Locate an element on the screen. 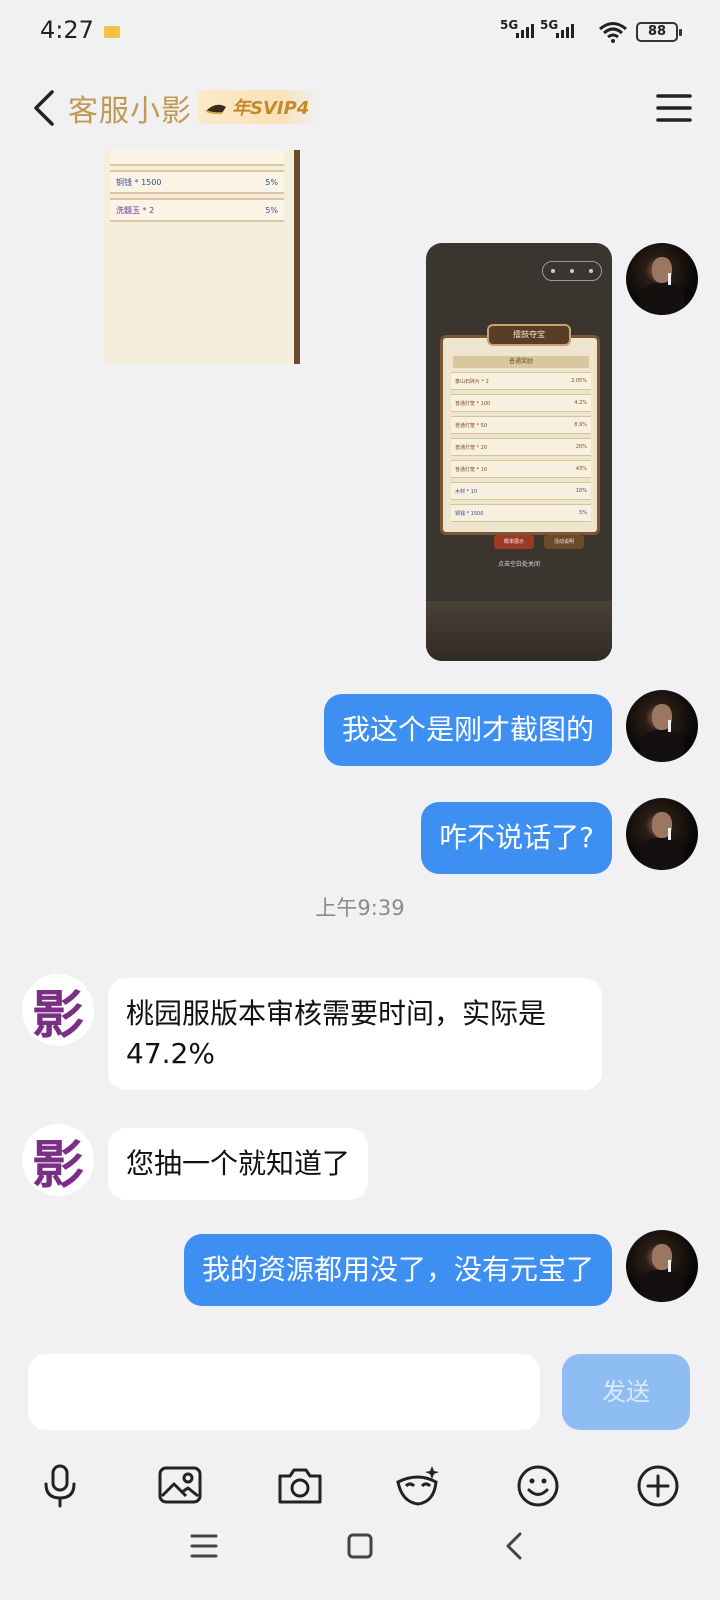 Image resolution: width=720 pixels, height=1600 pixels. message-bubble-sent: 咋不说话了? is located at coordinates (516, 838).